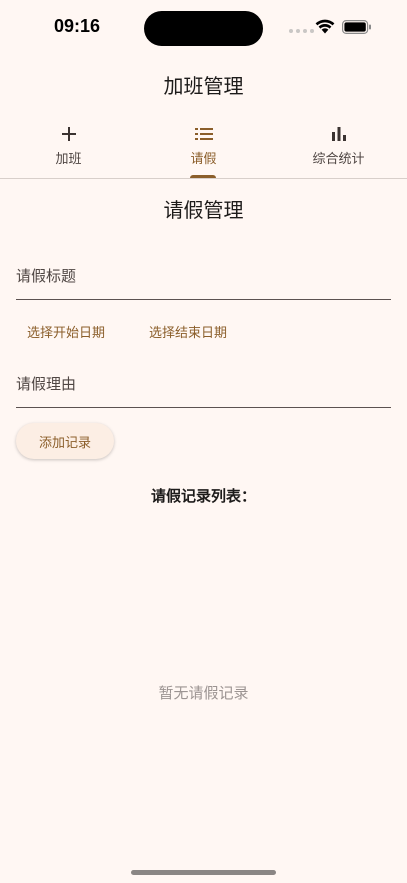 The height and width of the screenshot is (883, 407). What do you see at coordinates (338, 148) in the screenshot?
I see `tab-statistics: 综合统计` at bounding box center [338, 148].